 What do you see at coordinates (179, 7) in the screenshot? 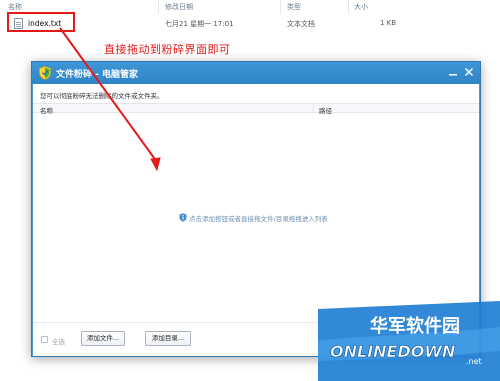
I see `column-header-modified: 修改日期` at bounding box center [179, 7].